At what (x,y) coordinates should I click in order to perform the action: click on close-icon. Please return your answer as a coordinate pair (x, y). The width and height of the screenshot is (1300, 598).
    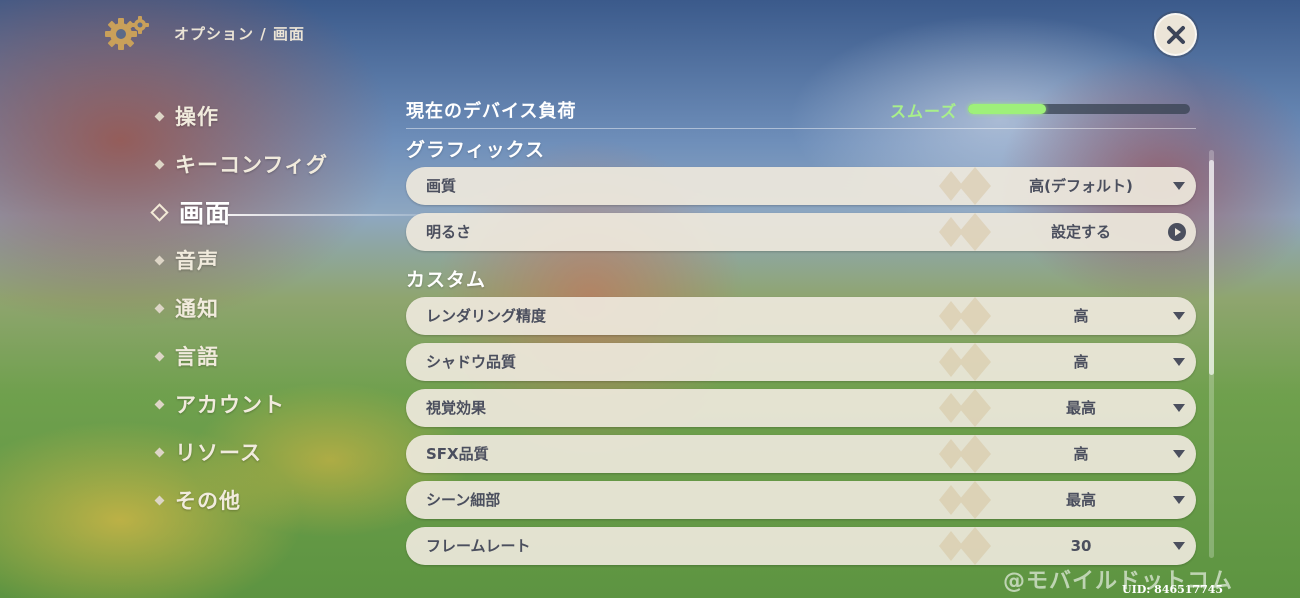
    Looking at the image, I should click on (1175, 34).